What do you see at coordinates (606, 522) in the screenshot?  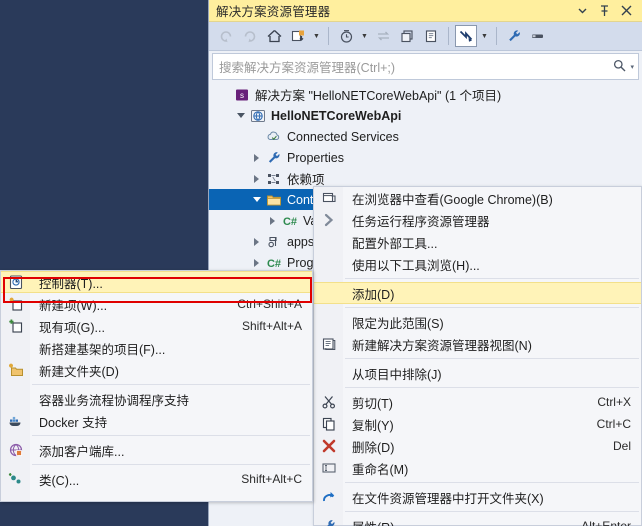 I see `menu-item-shortcut: Alt+Enter` at bounding box center [606, 522].